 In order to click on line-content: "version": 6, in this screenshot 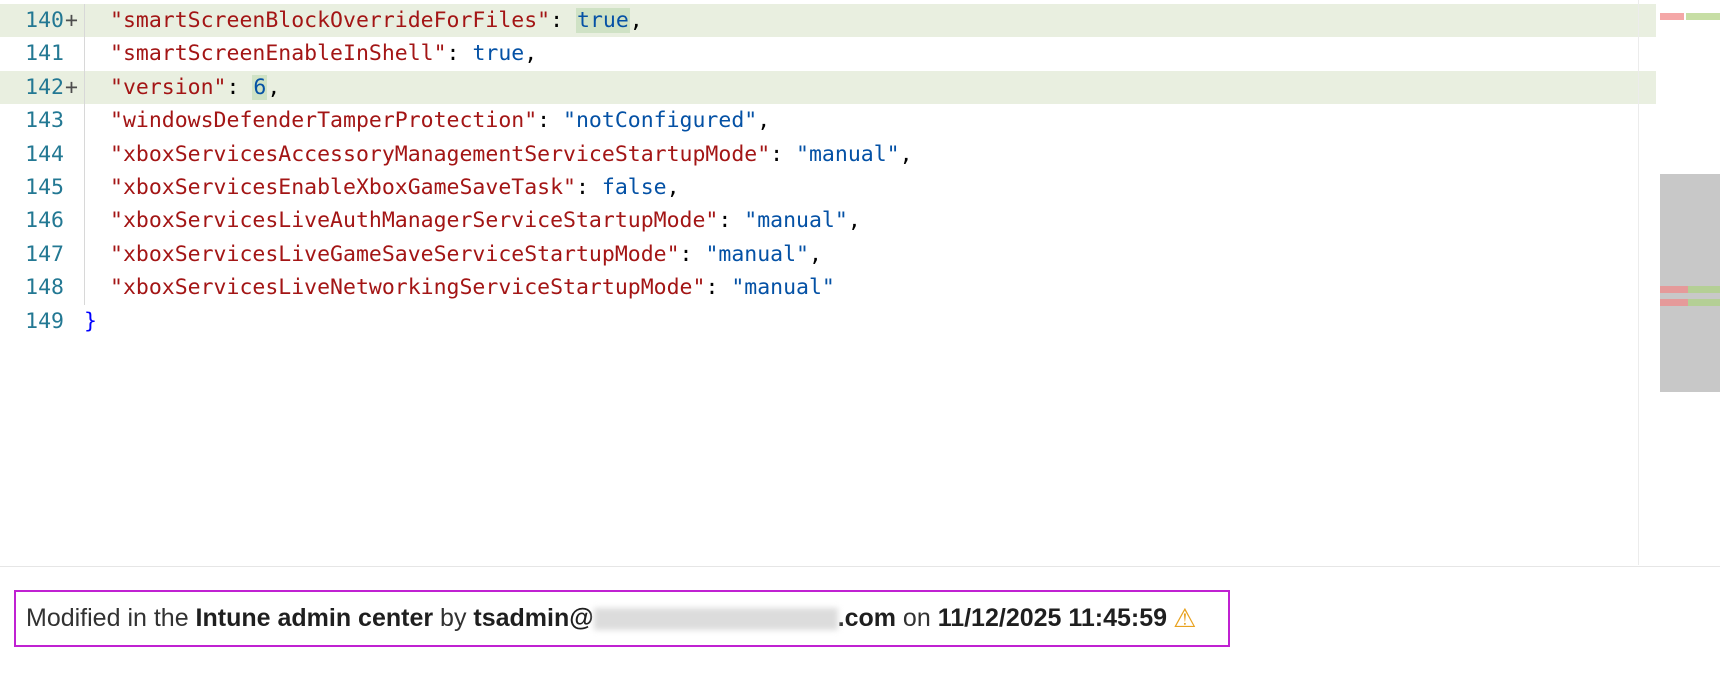, I will do `click(195, 87)`.